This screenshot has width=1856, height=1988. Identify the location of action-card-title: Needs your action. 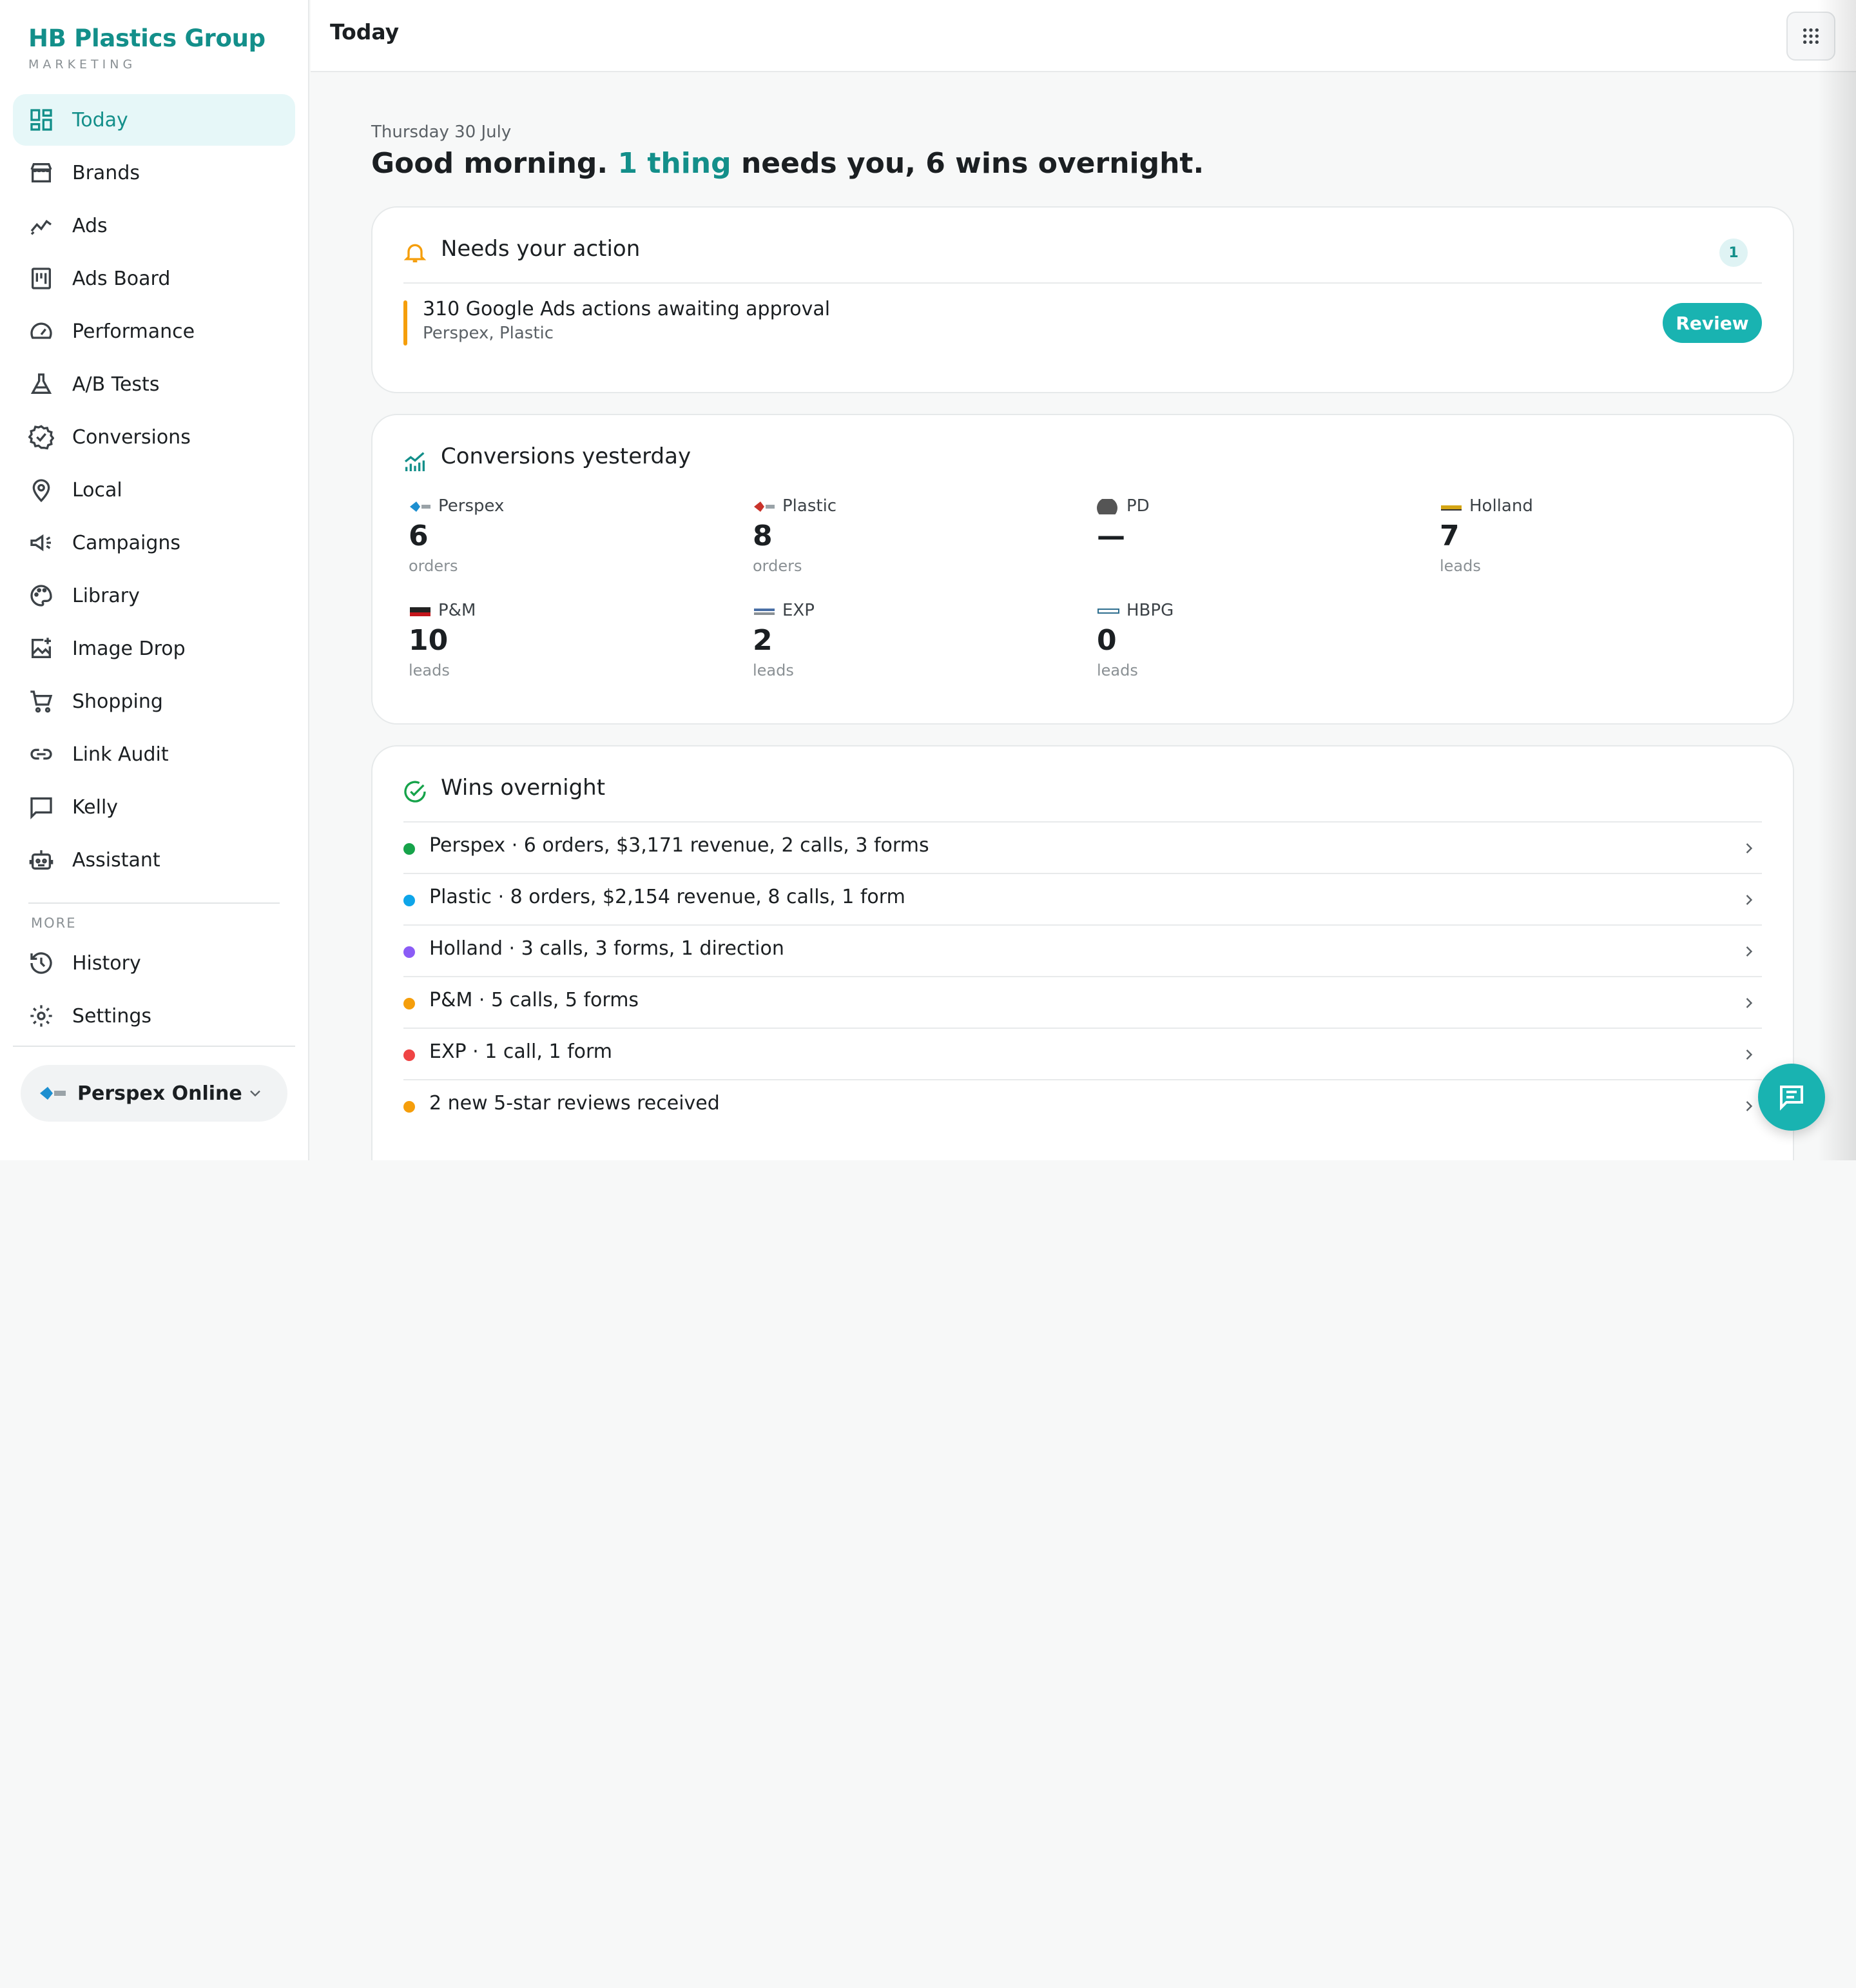
(541, 249).